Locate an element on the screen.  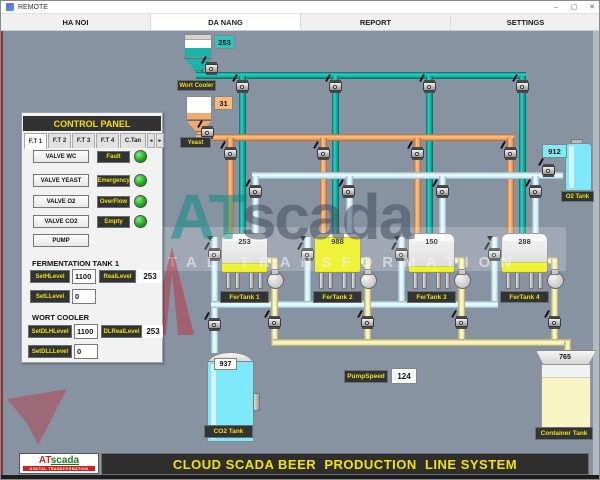
wort-hopper-cap is located at coordinates (198, 37).